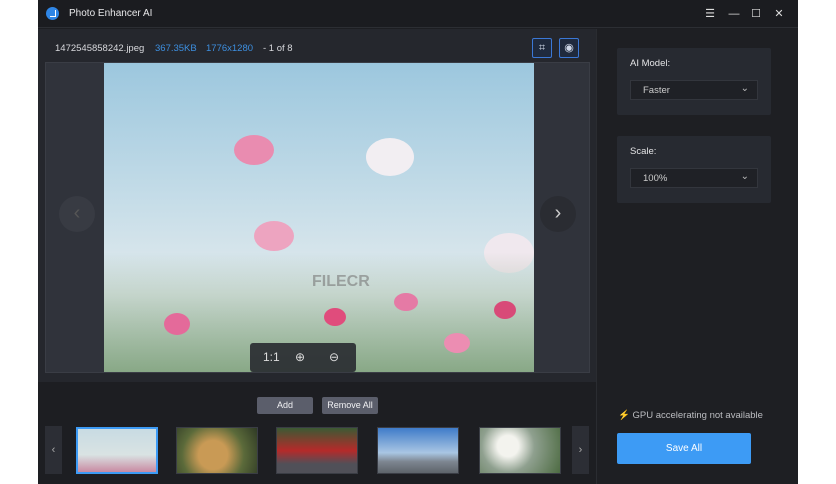 The width and height of the screenshot is (836, 484). I want to click on actual-size-button: 1:1, so click(271, 357).